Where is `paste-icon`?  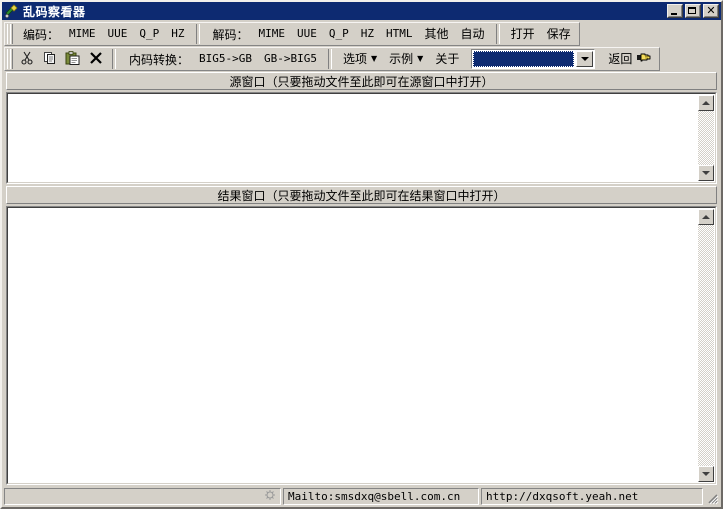 paste-icon is located at coordinates (72, 59).